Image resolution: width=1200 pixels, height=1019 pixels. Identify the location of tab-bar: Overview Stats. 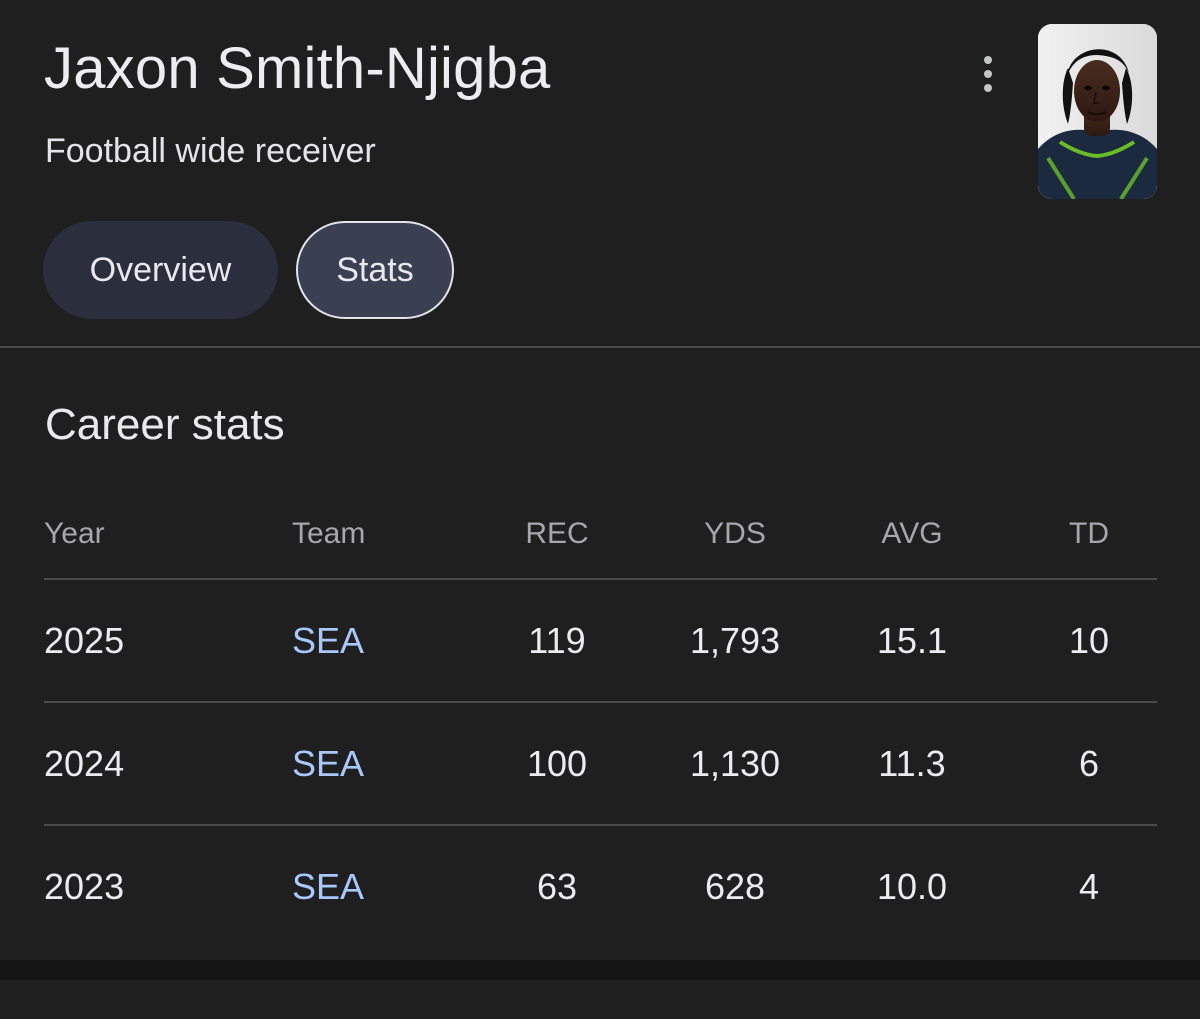
(248, 270).